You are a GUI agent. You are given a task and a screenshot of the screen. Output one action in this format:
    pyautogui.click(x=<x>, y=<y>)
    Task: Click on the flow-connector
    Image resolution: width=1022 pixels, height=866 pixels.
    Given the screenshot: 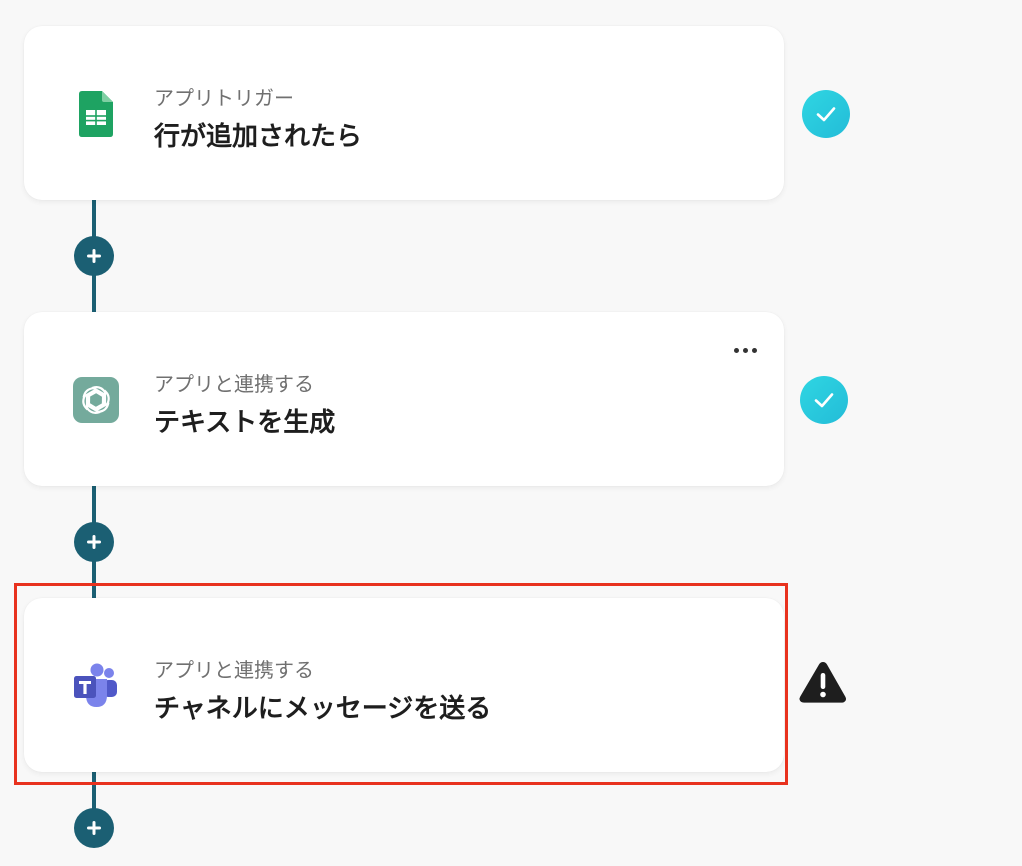 What is the action you would take?
    pyautogui.click(x=94, y=792)
    